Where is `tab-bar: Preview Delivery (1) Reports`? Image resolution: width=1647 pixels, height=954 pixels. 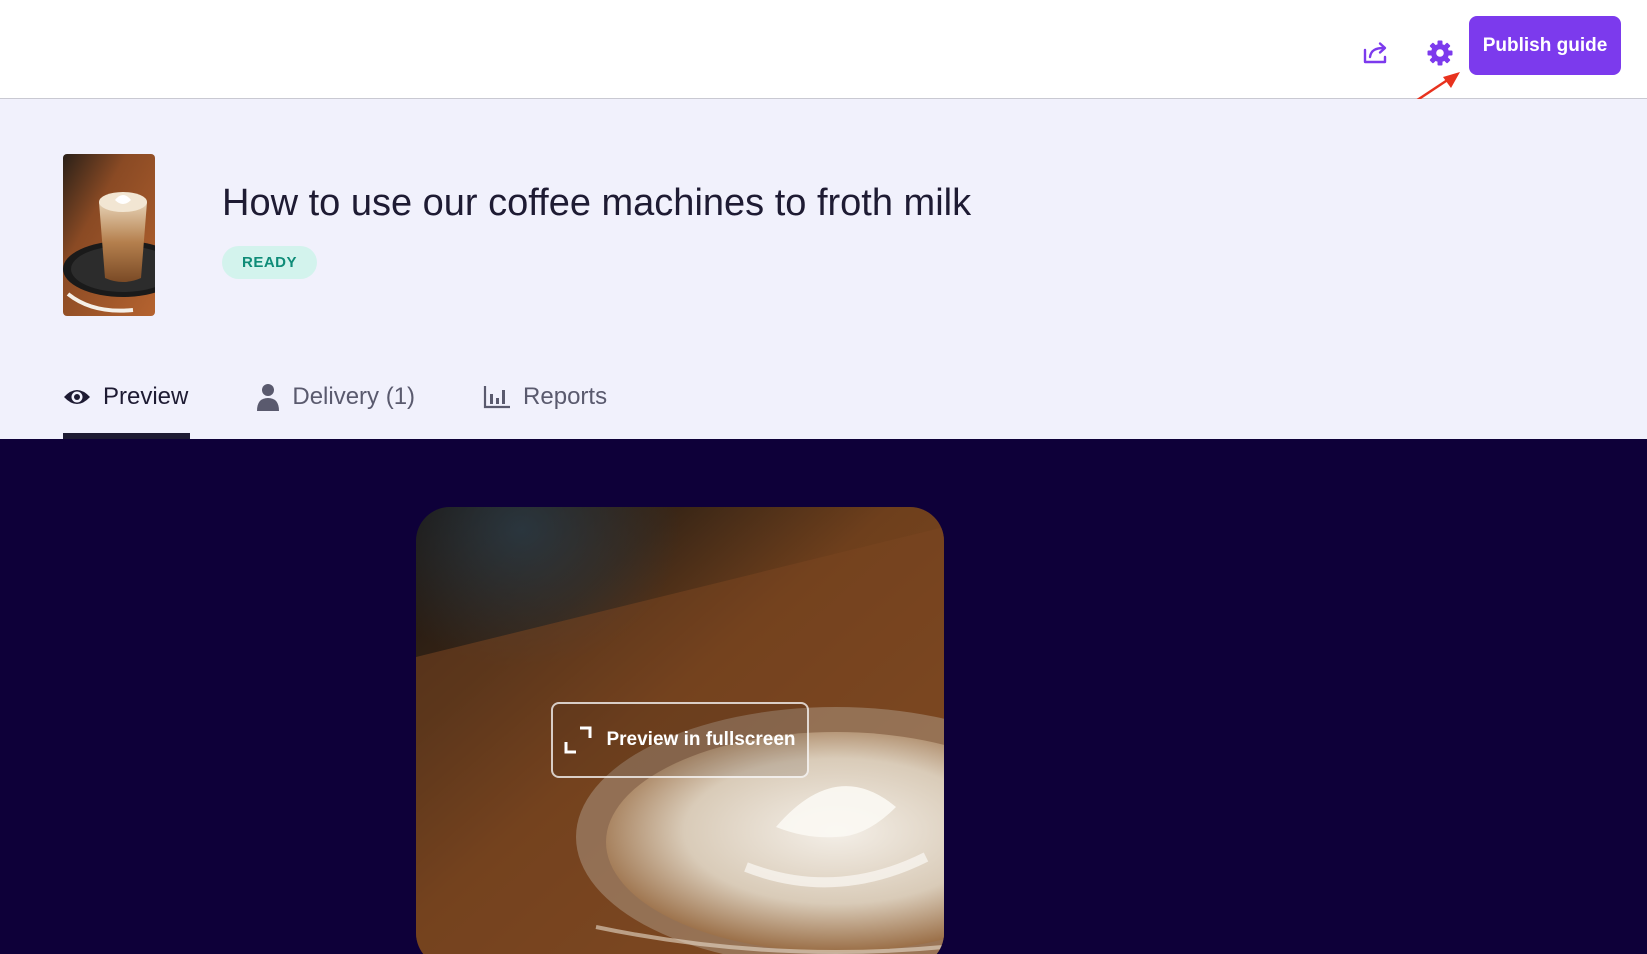 tab-bar: Preview Delivery (1) Reports is located at coordinates (369, 404).